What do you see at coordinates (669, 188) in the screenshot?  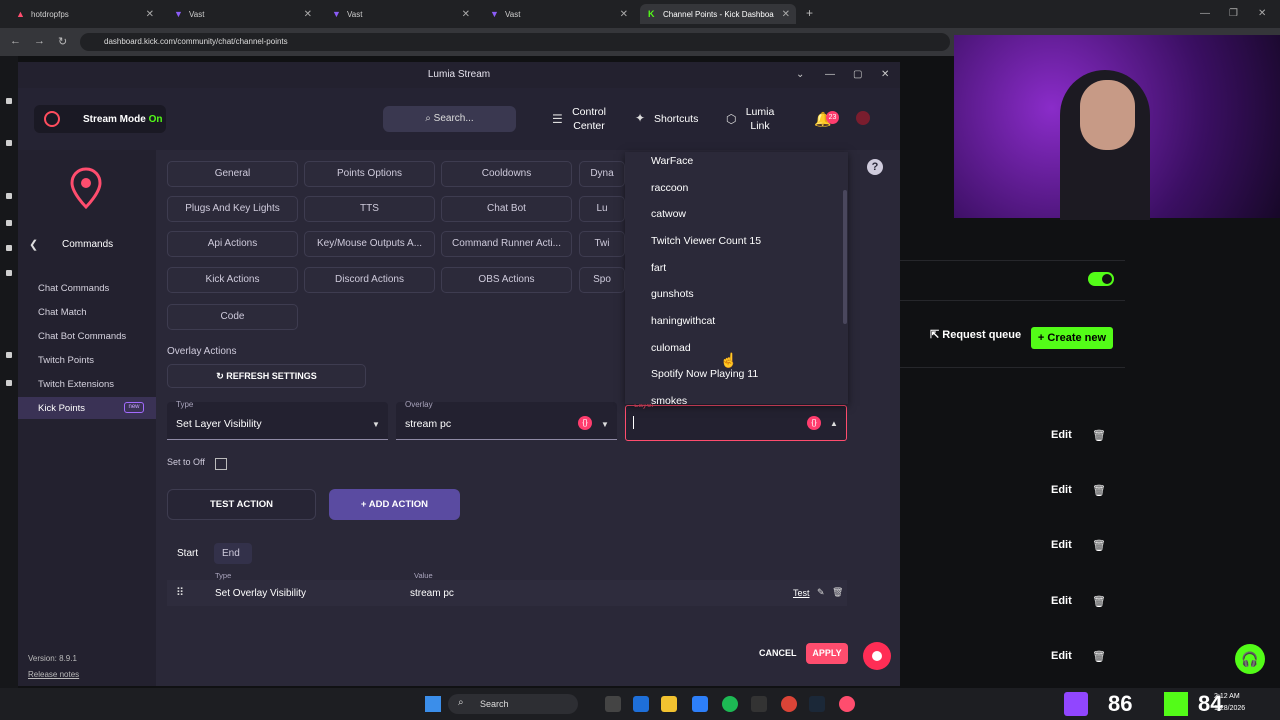 I see `list-item: raccoon` at bounding box center [669, 188].